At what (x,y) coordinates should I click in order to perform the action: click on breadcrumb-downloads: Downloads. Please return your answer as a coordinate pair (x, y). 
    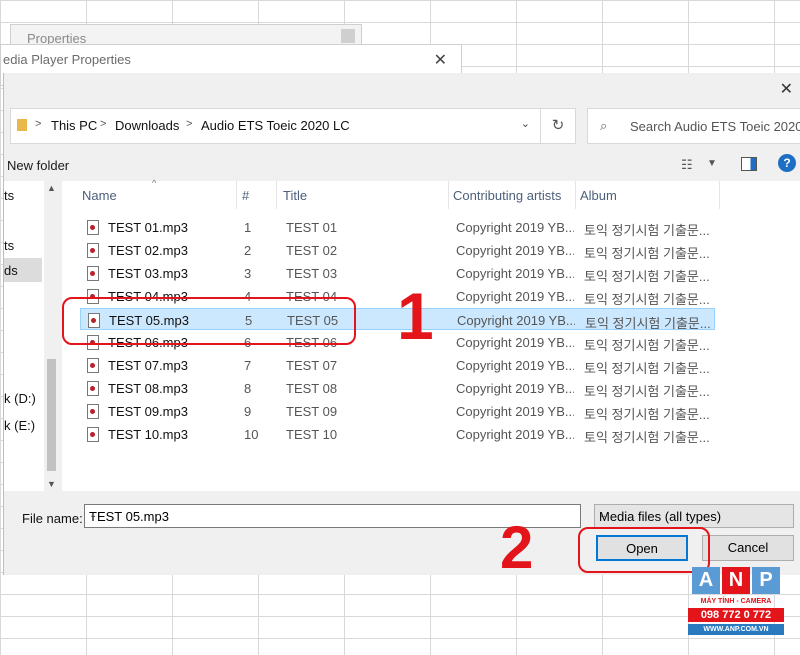
    Looking at the image, I should click on (147, 125).